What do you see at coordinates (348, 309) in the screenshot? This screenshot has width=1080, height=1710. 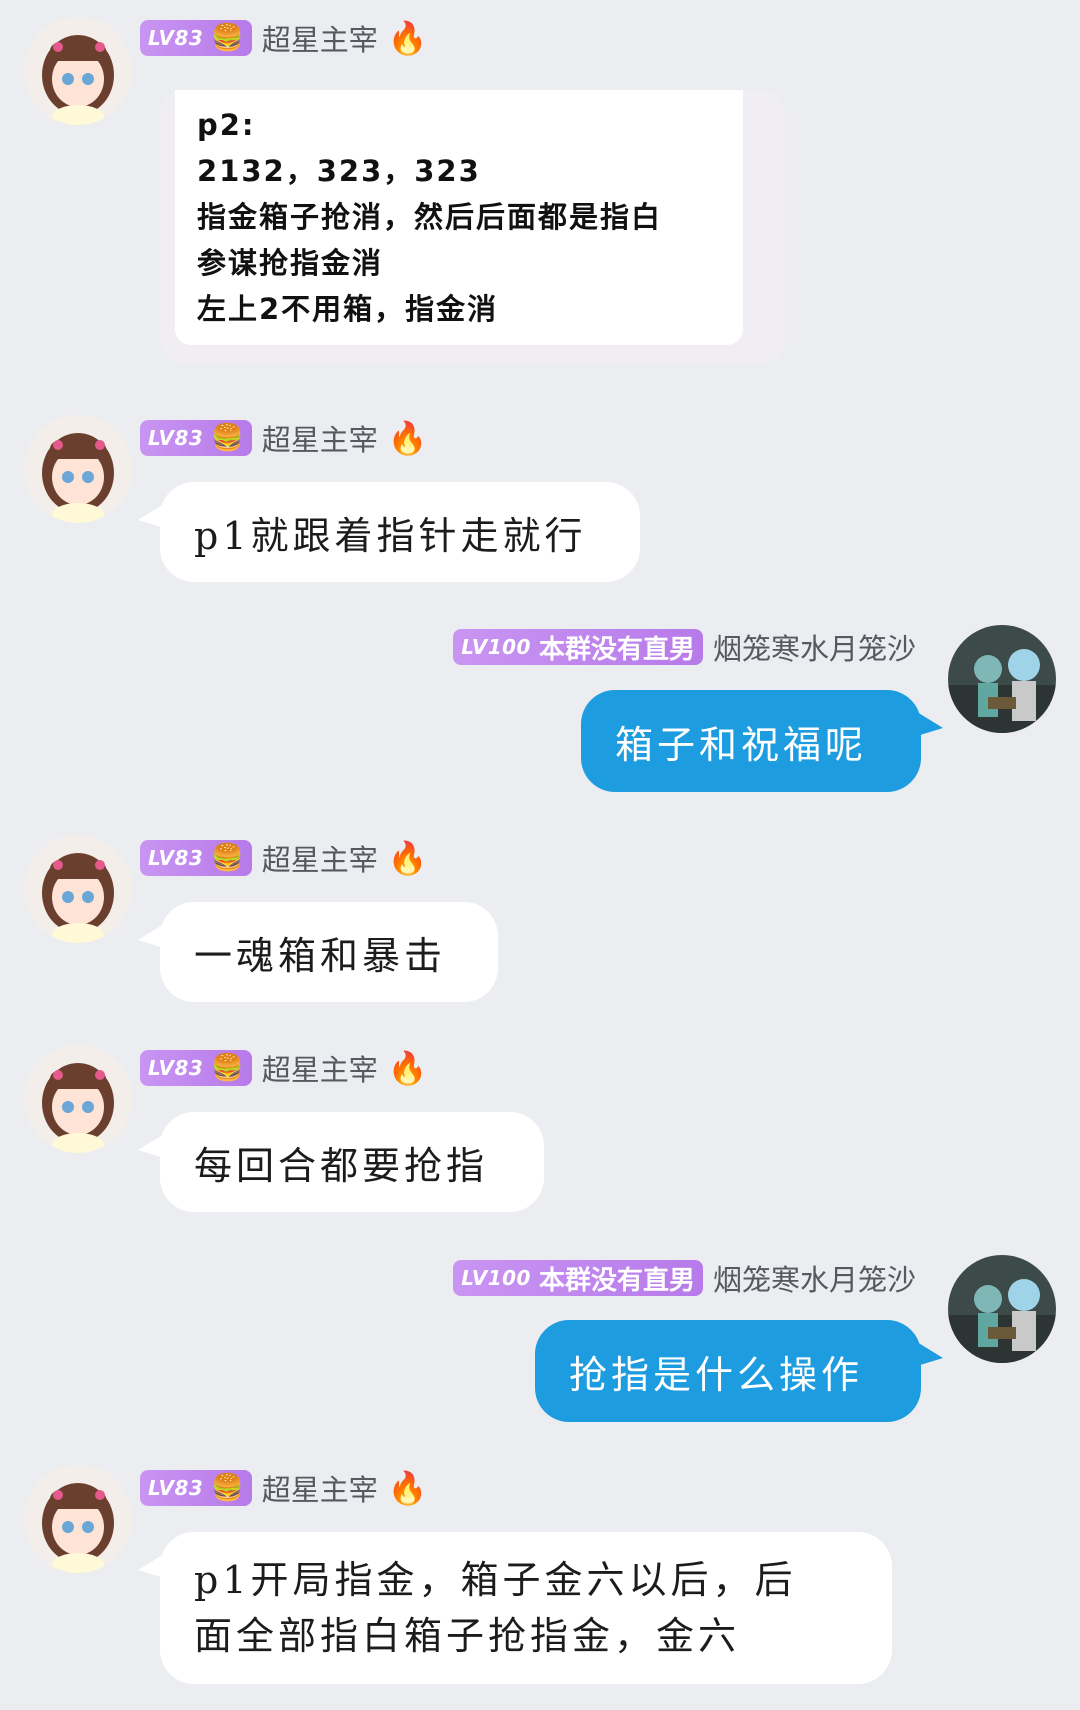 I see `card-line: 左上2不用箱，指金消` at bounding box center [348, 309].